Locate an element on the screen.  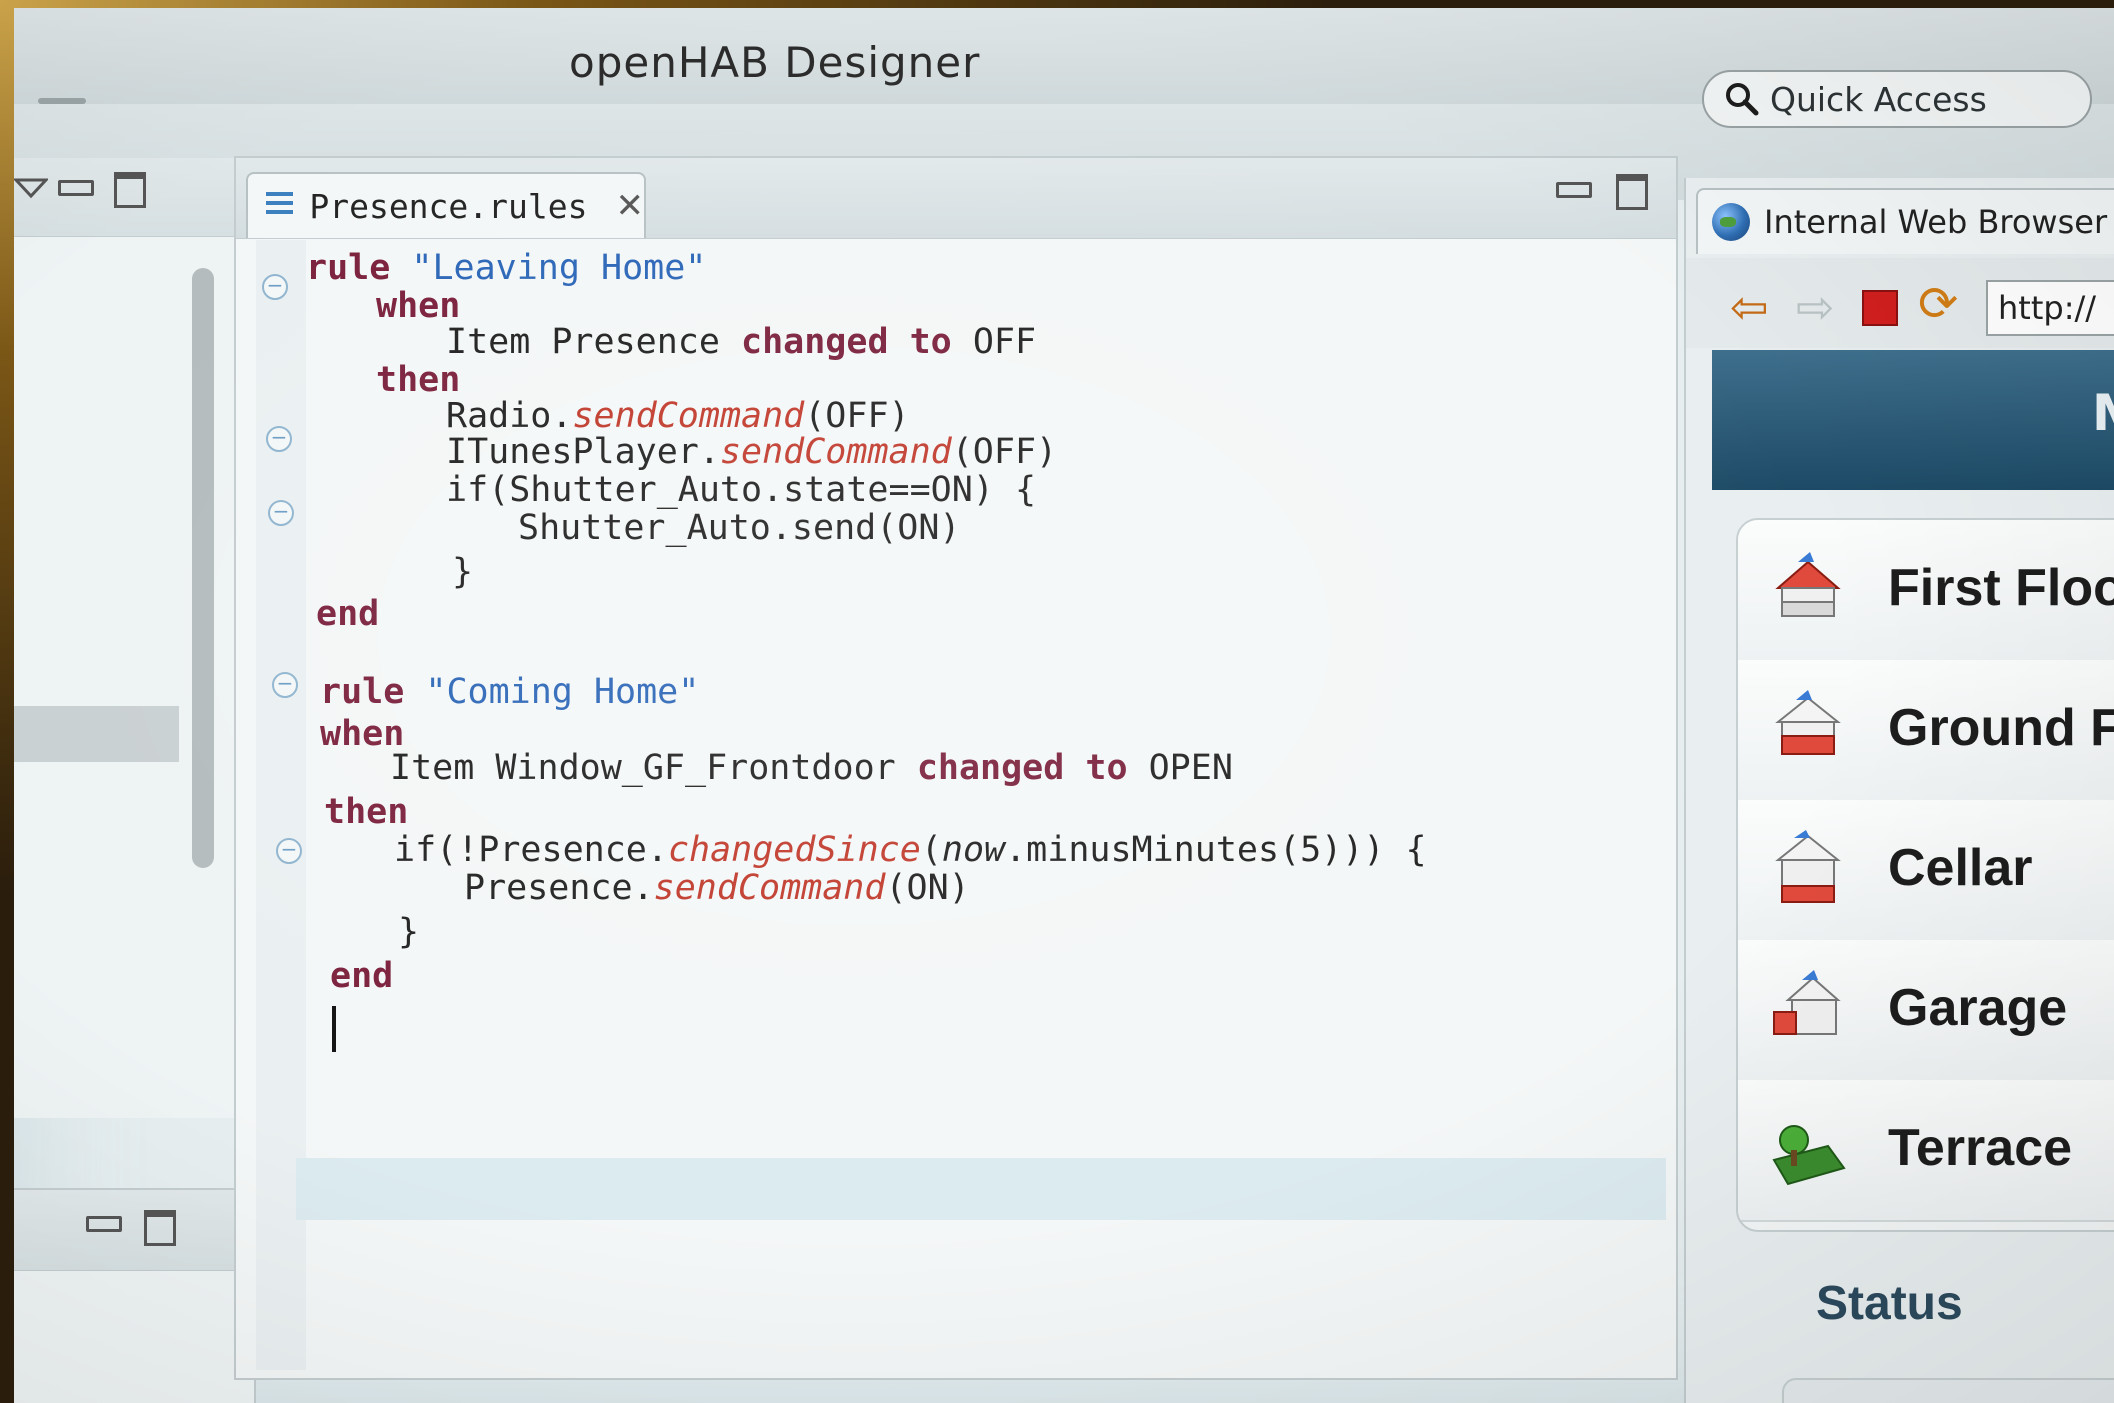
status-section is located at coordinates (1948, 1390).